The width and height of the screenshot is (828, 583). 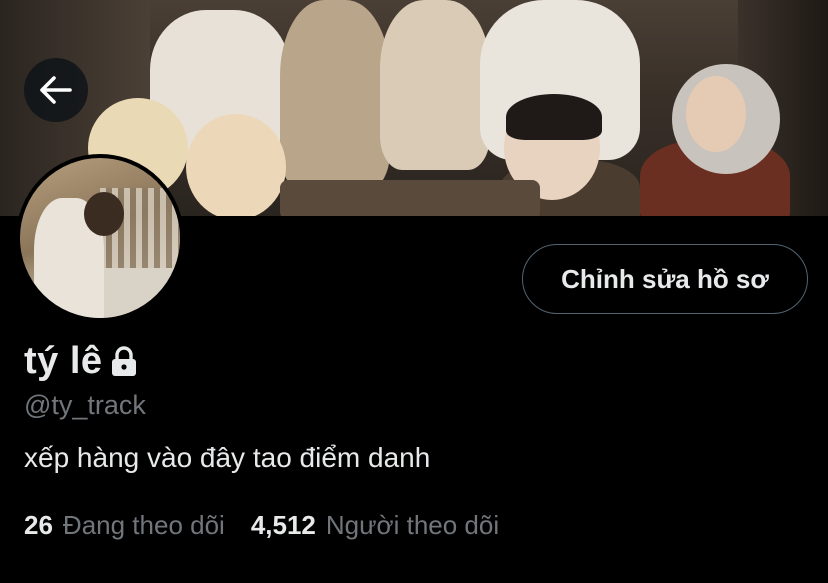 I want to click on display-name: tý lê, so click(x=63, y=361).